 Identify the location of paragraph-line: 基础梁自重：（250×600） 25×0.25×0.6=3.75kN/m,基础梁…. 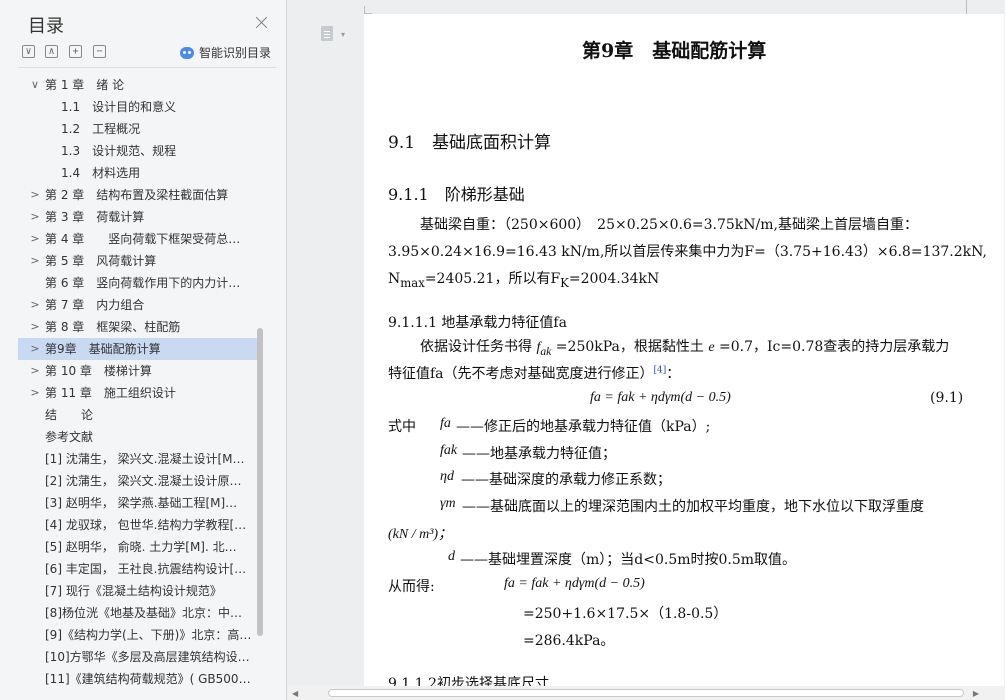
(669, 225).